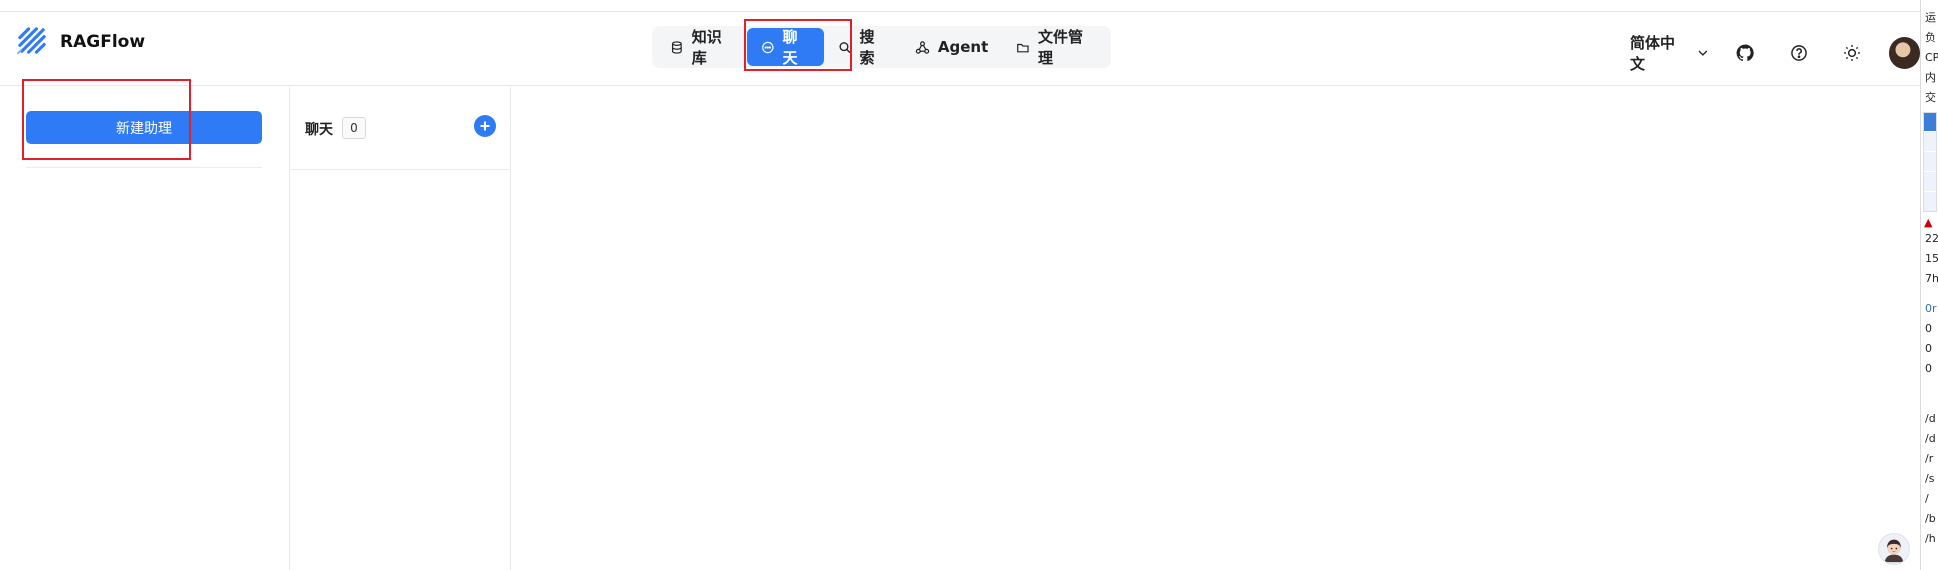 The image size is (1938, 570). I want to click on chat-list-title: 聊天, so click(319, 130).